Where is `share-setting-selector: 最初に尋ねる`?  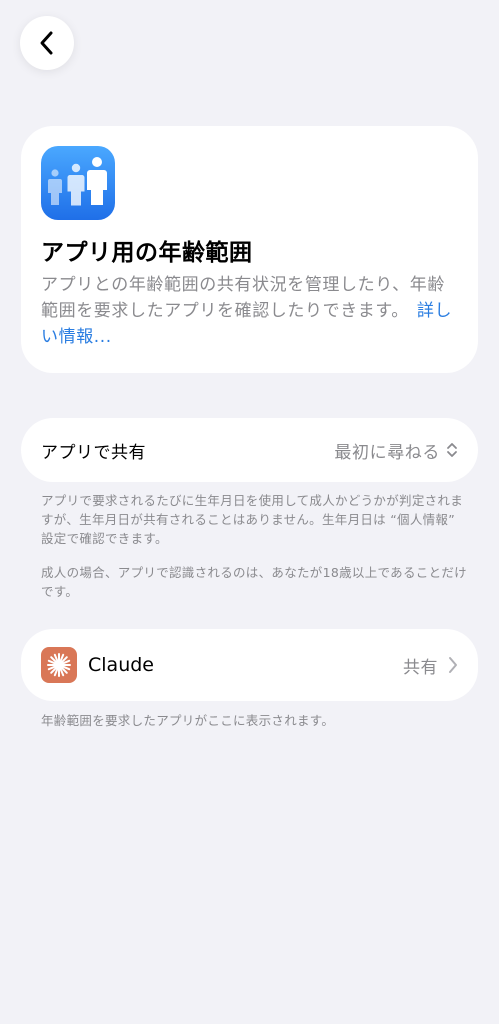 share-setting-selector: 最初に尋ねる is located at coordinates (396, 450).